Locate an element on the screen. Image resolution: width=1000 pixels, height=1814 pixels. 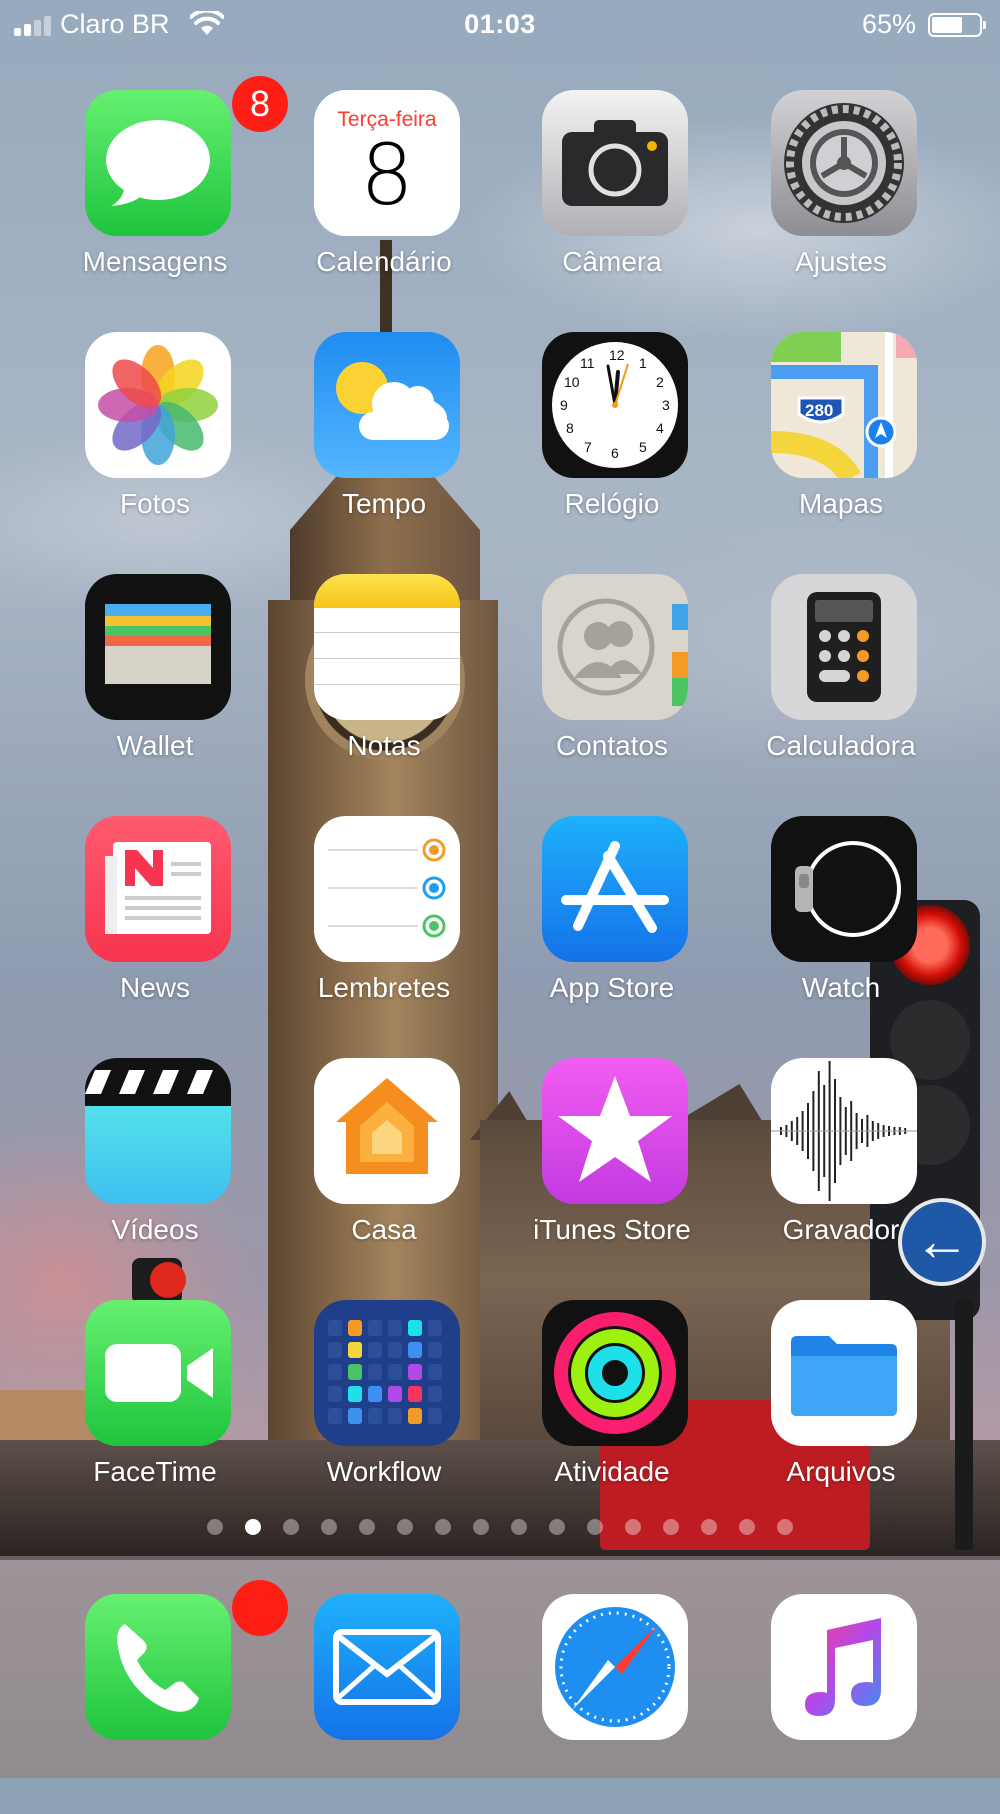
app-calculadora: Calculadora is located at coordinates (836, 684).